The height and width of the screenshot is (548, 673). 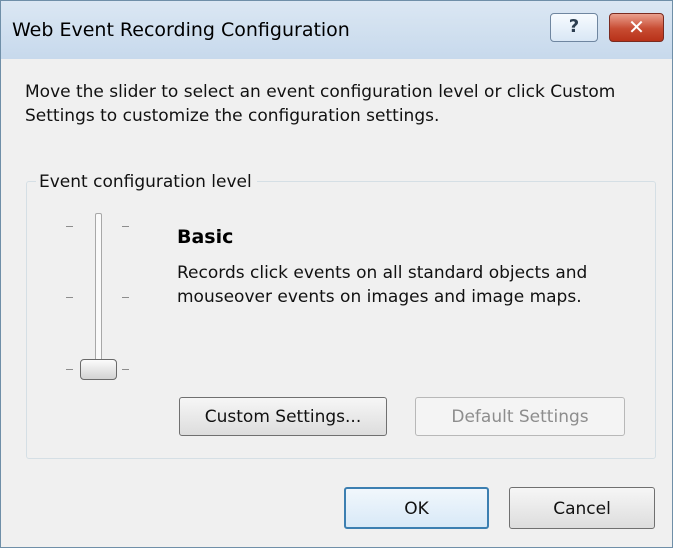 I want to click on slider-tick-right-bottom, so click(x=125, y=369).